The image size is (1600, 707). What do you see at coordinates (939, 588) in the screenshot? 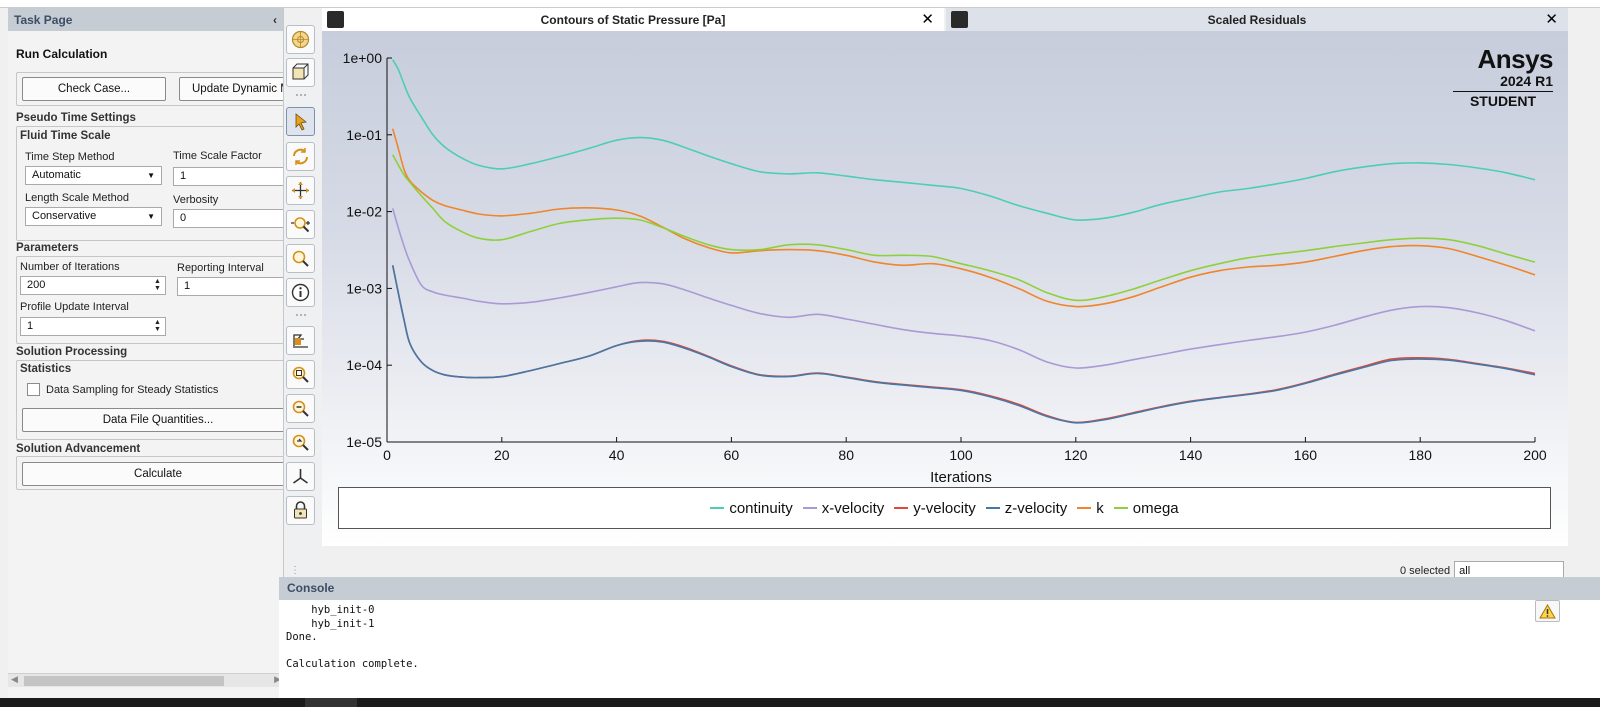
I see `console-header: Console` at bounding box center [939, 588].